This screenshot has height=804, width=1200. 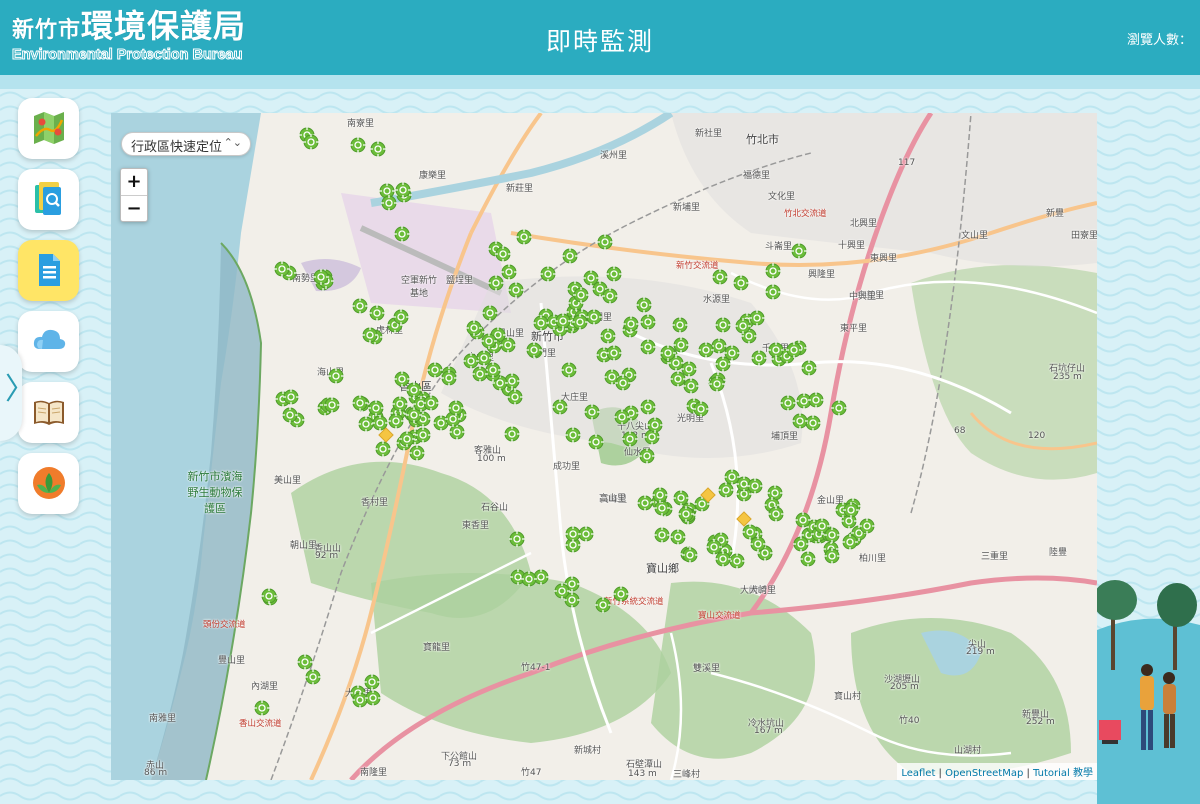 What do you see at coordinates (48, 128) in the screenshot?
I see `sidebar-item-map` at bounding box center [48, 128].